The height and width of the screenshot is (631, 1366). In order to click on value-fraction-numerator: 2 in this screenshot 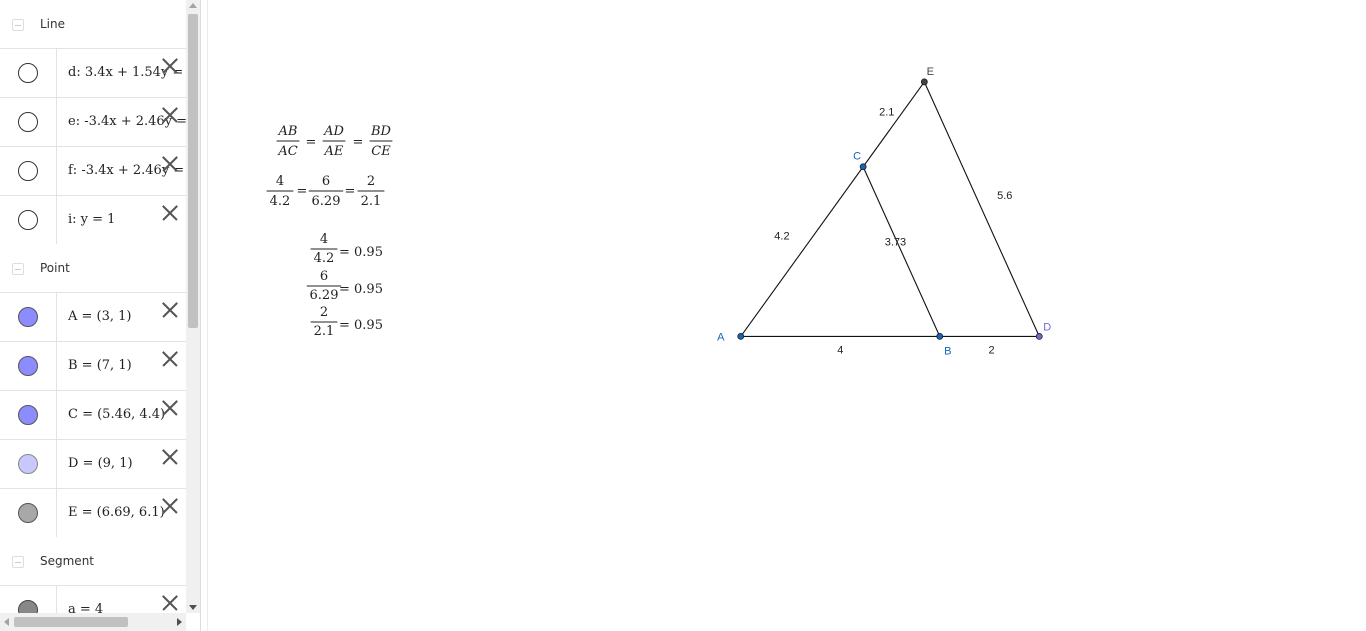, I will do `click(371, 181)`.